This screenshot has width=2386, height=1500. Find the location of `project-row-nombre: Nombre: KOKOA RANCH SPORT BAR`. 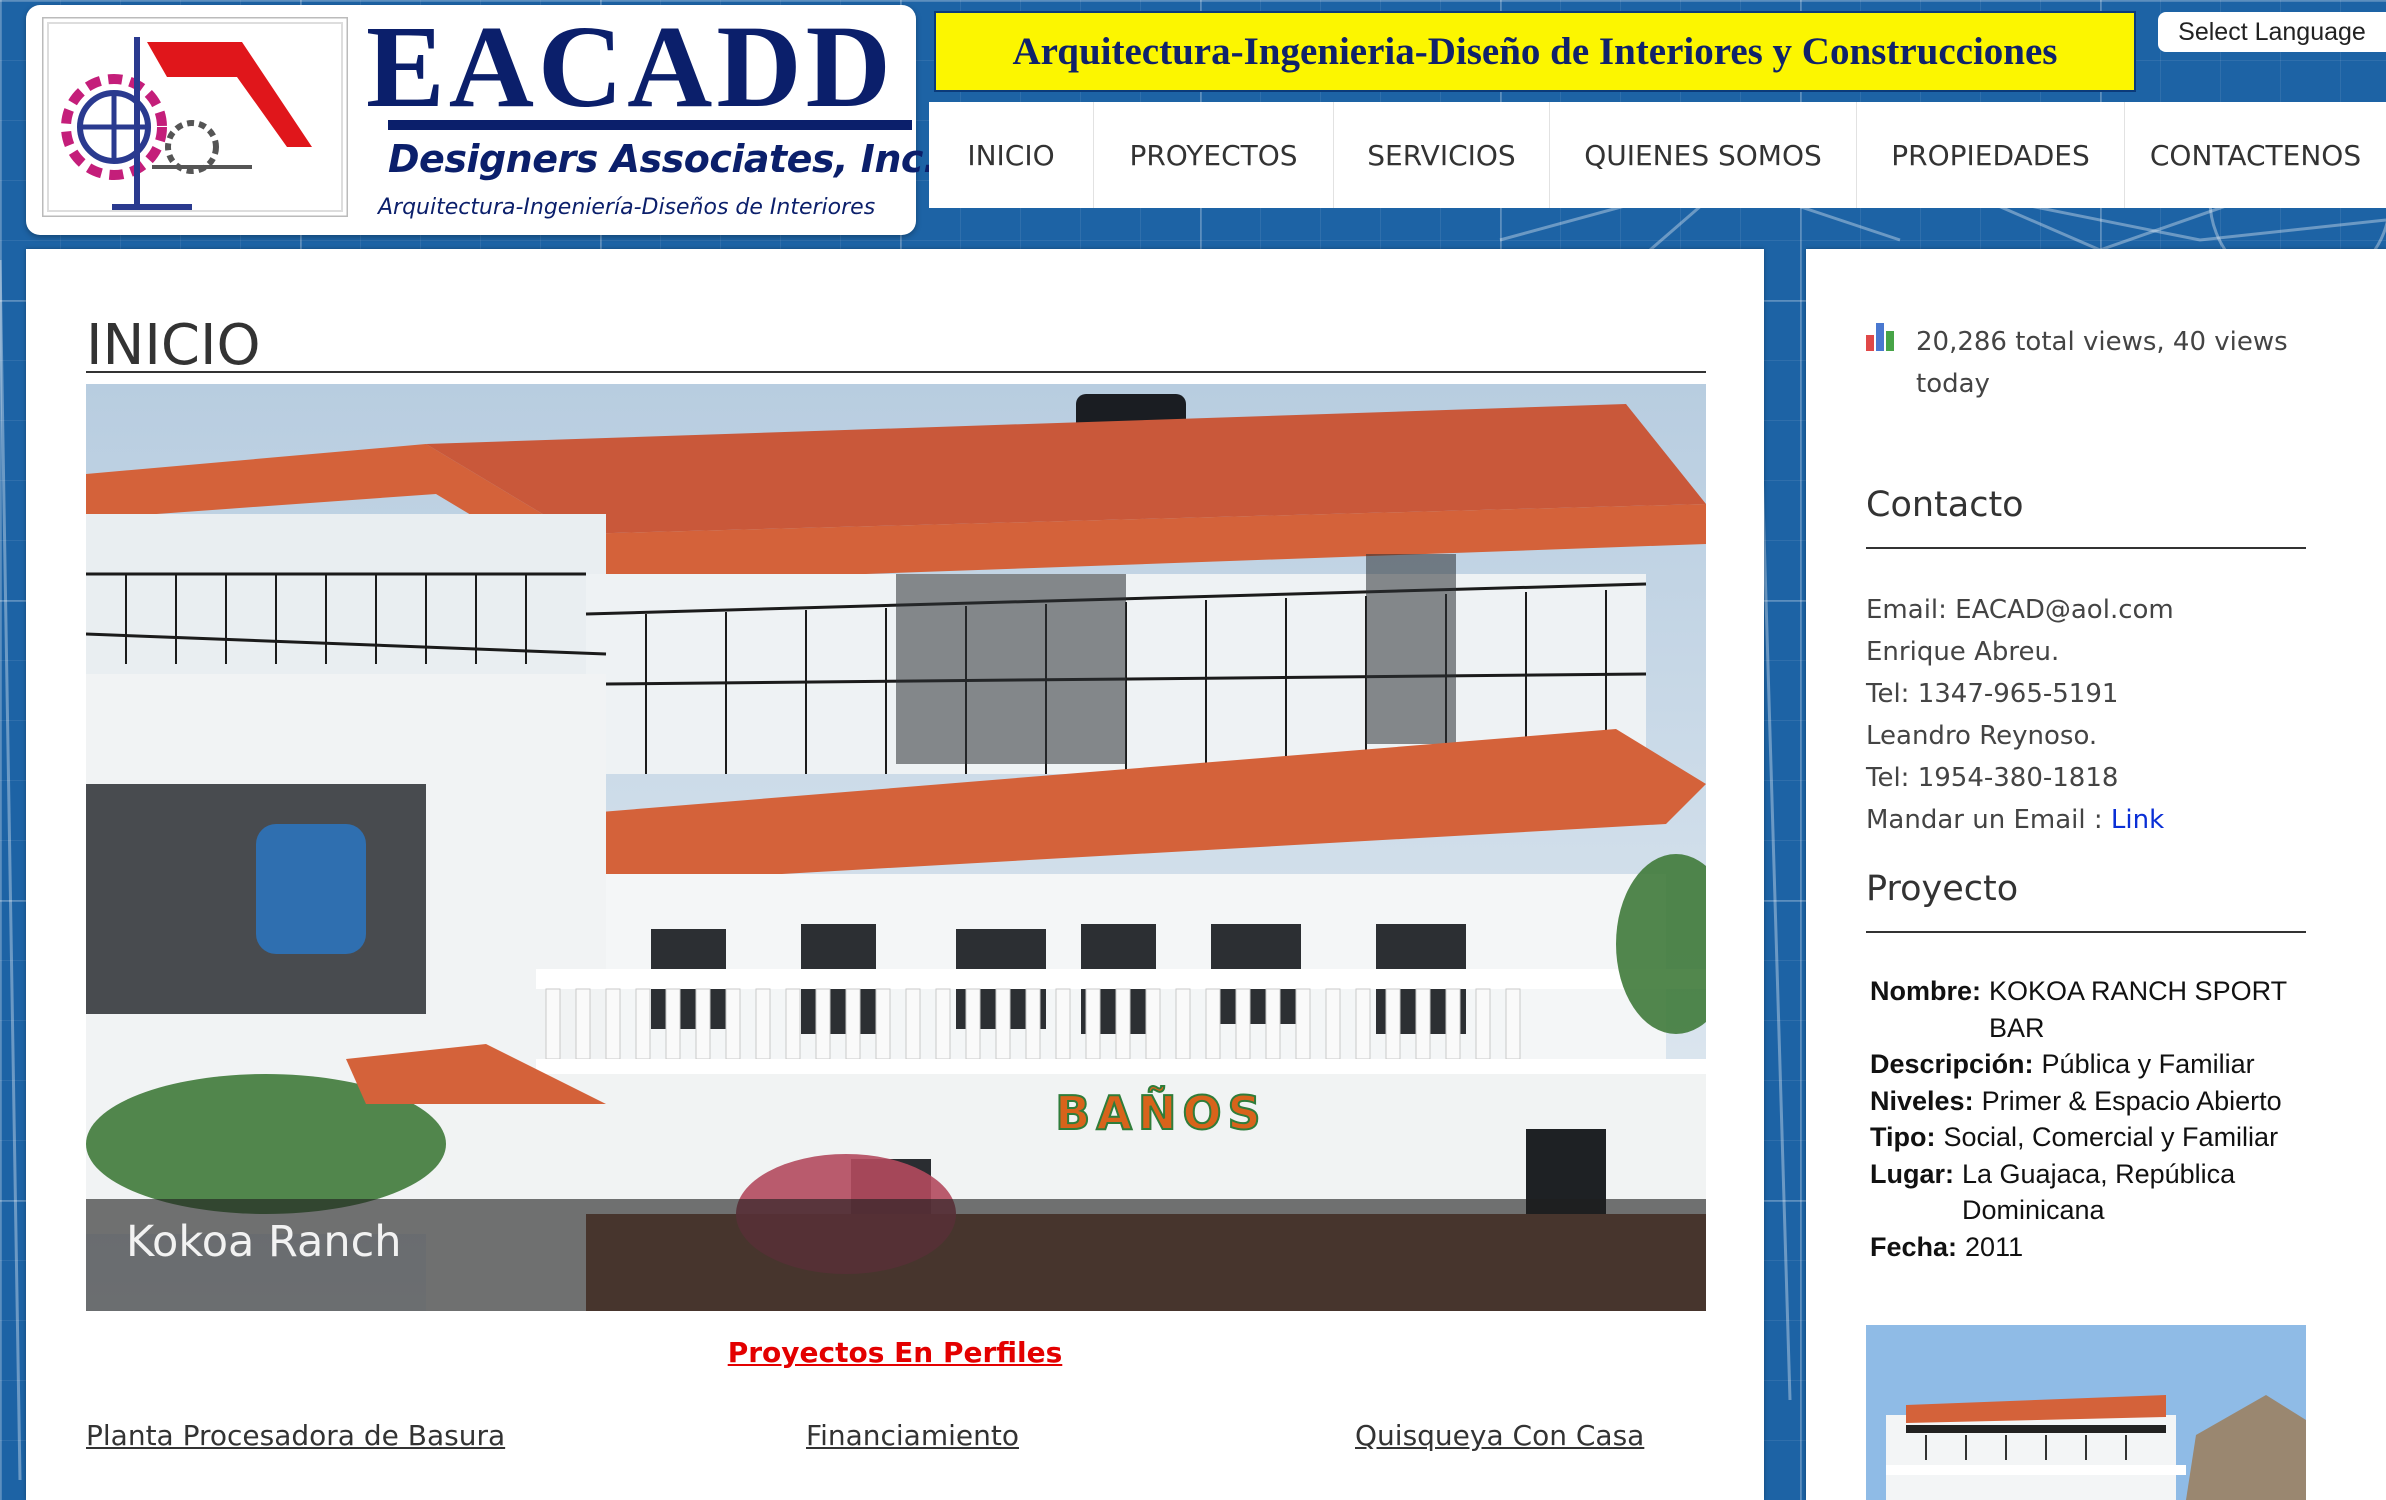

project-row-nombre: Nombre: KOKOA RANCH SPORT BAR is located at coordinates (2090, 1009).